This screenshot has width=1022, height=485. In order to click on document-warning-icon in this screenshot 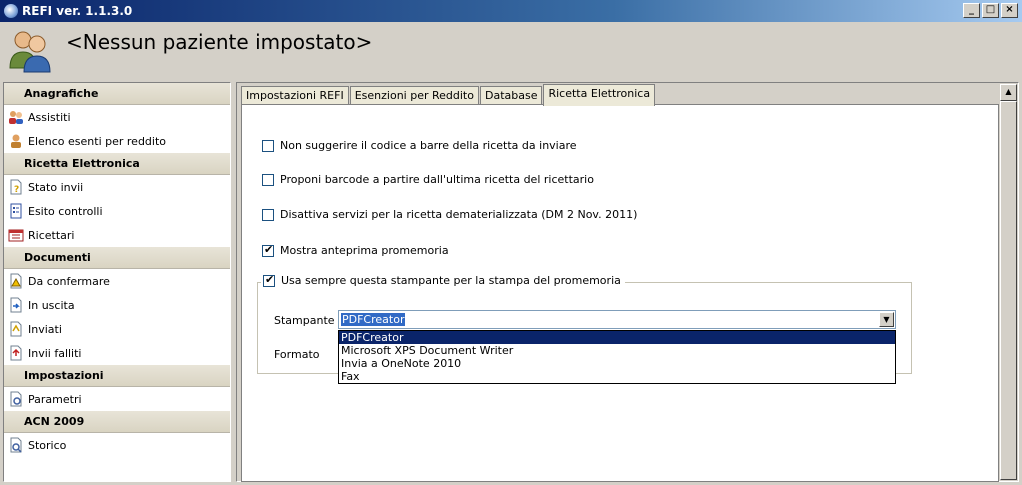, I will do `click(16, 281)`.